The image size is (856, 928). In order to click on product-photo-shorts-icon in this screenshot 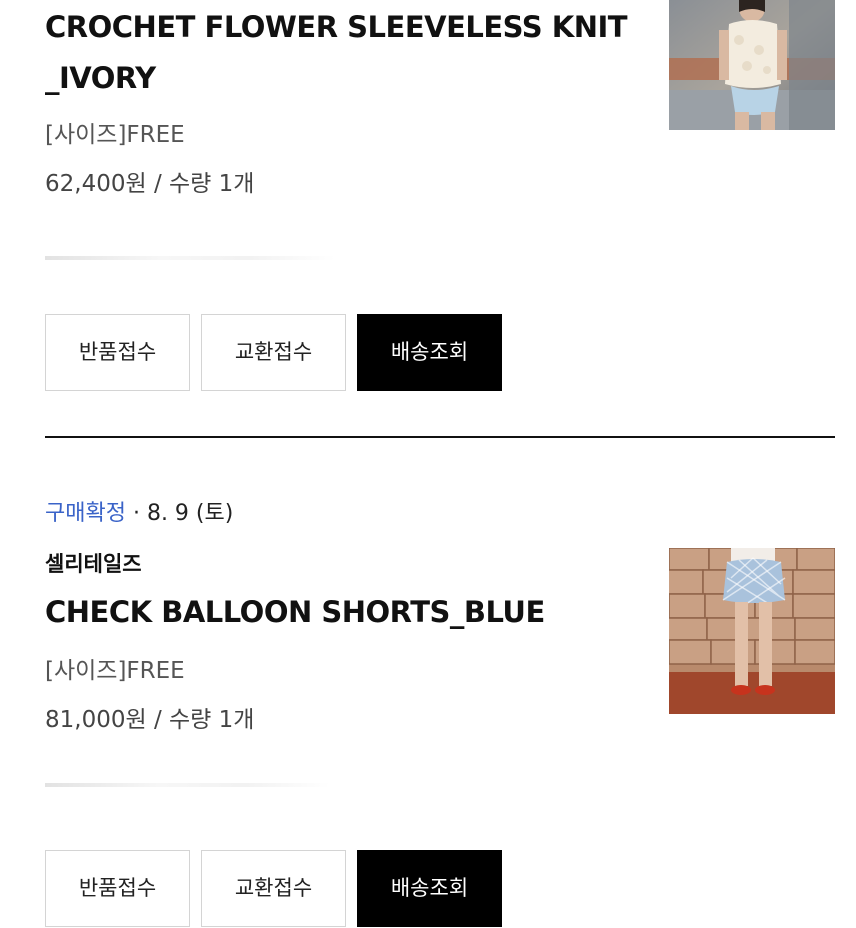, I will do `click(752, 631)`.